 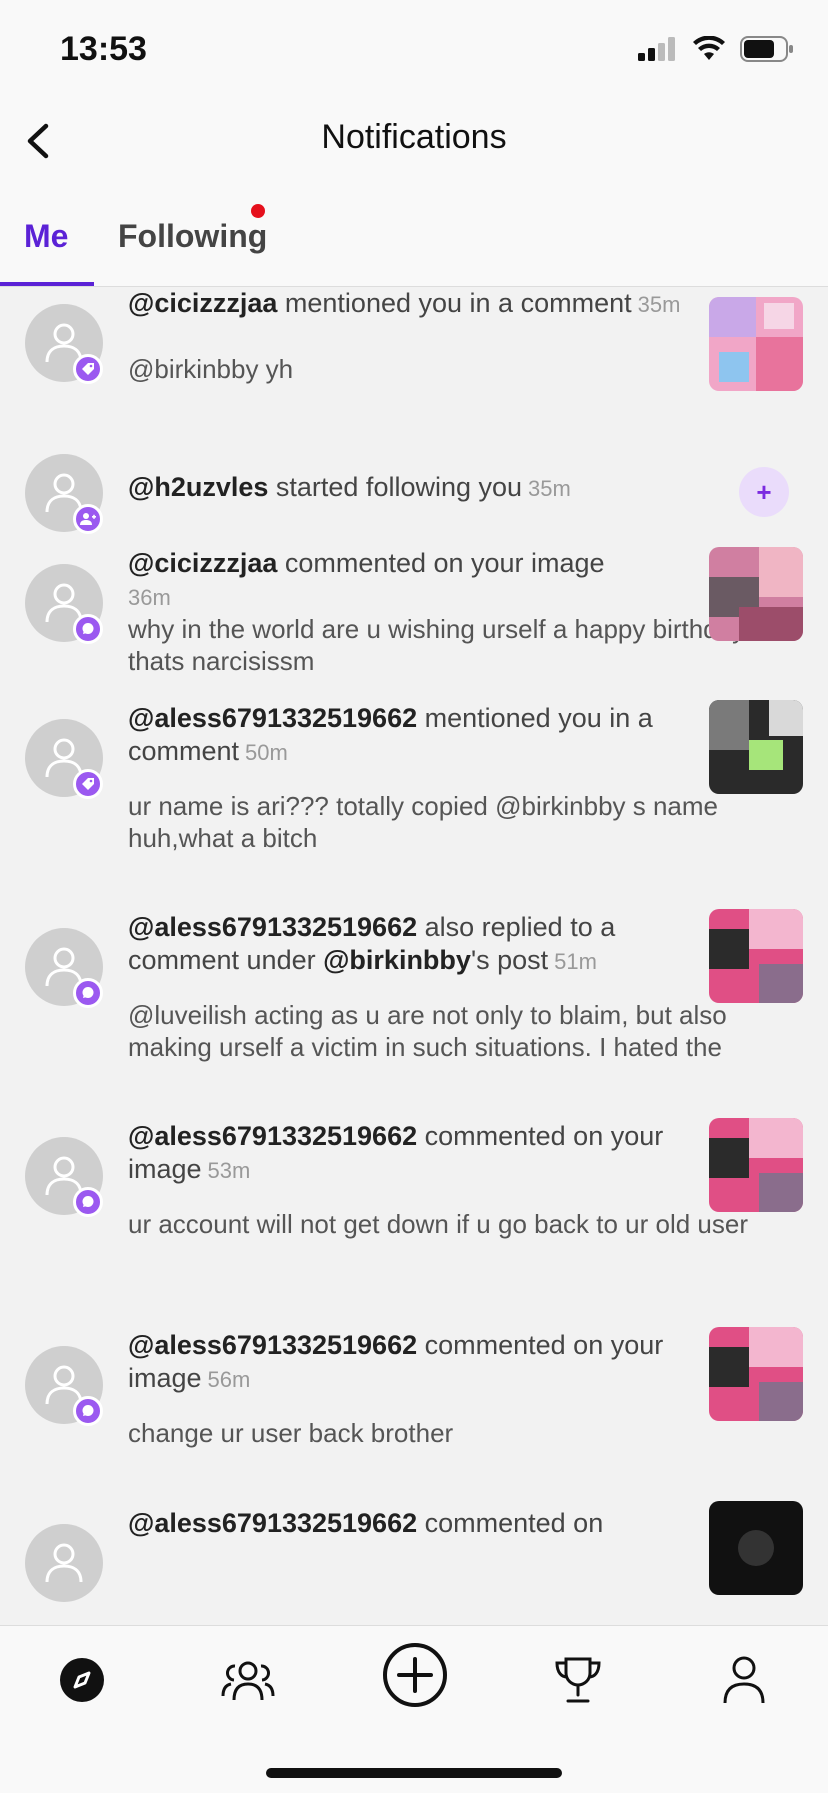 I want to click on page-title: Notifications, so click(x=414, y=137).